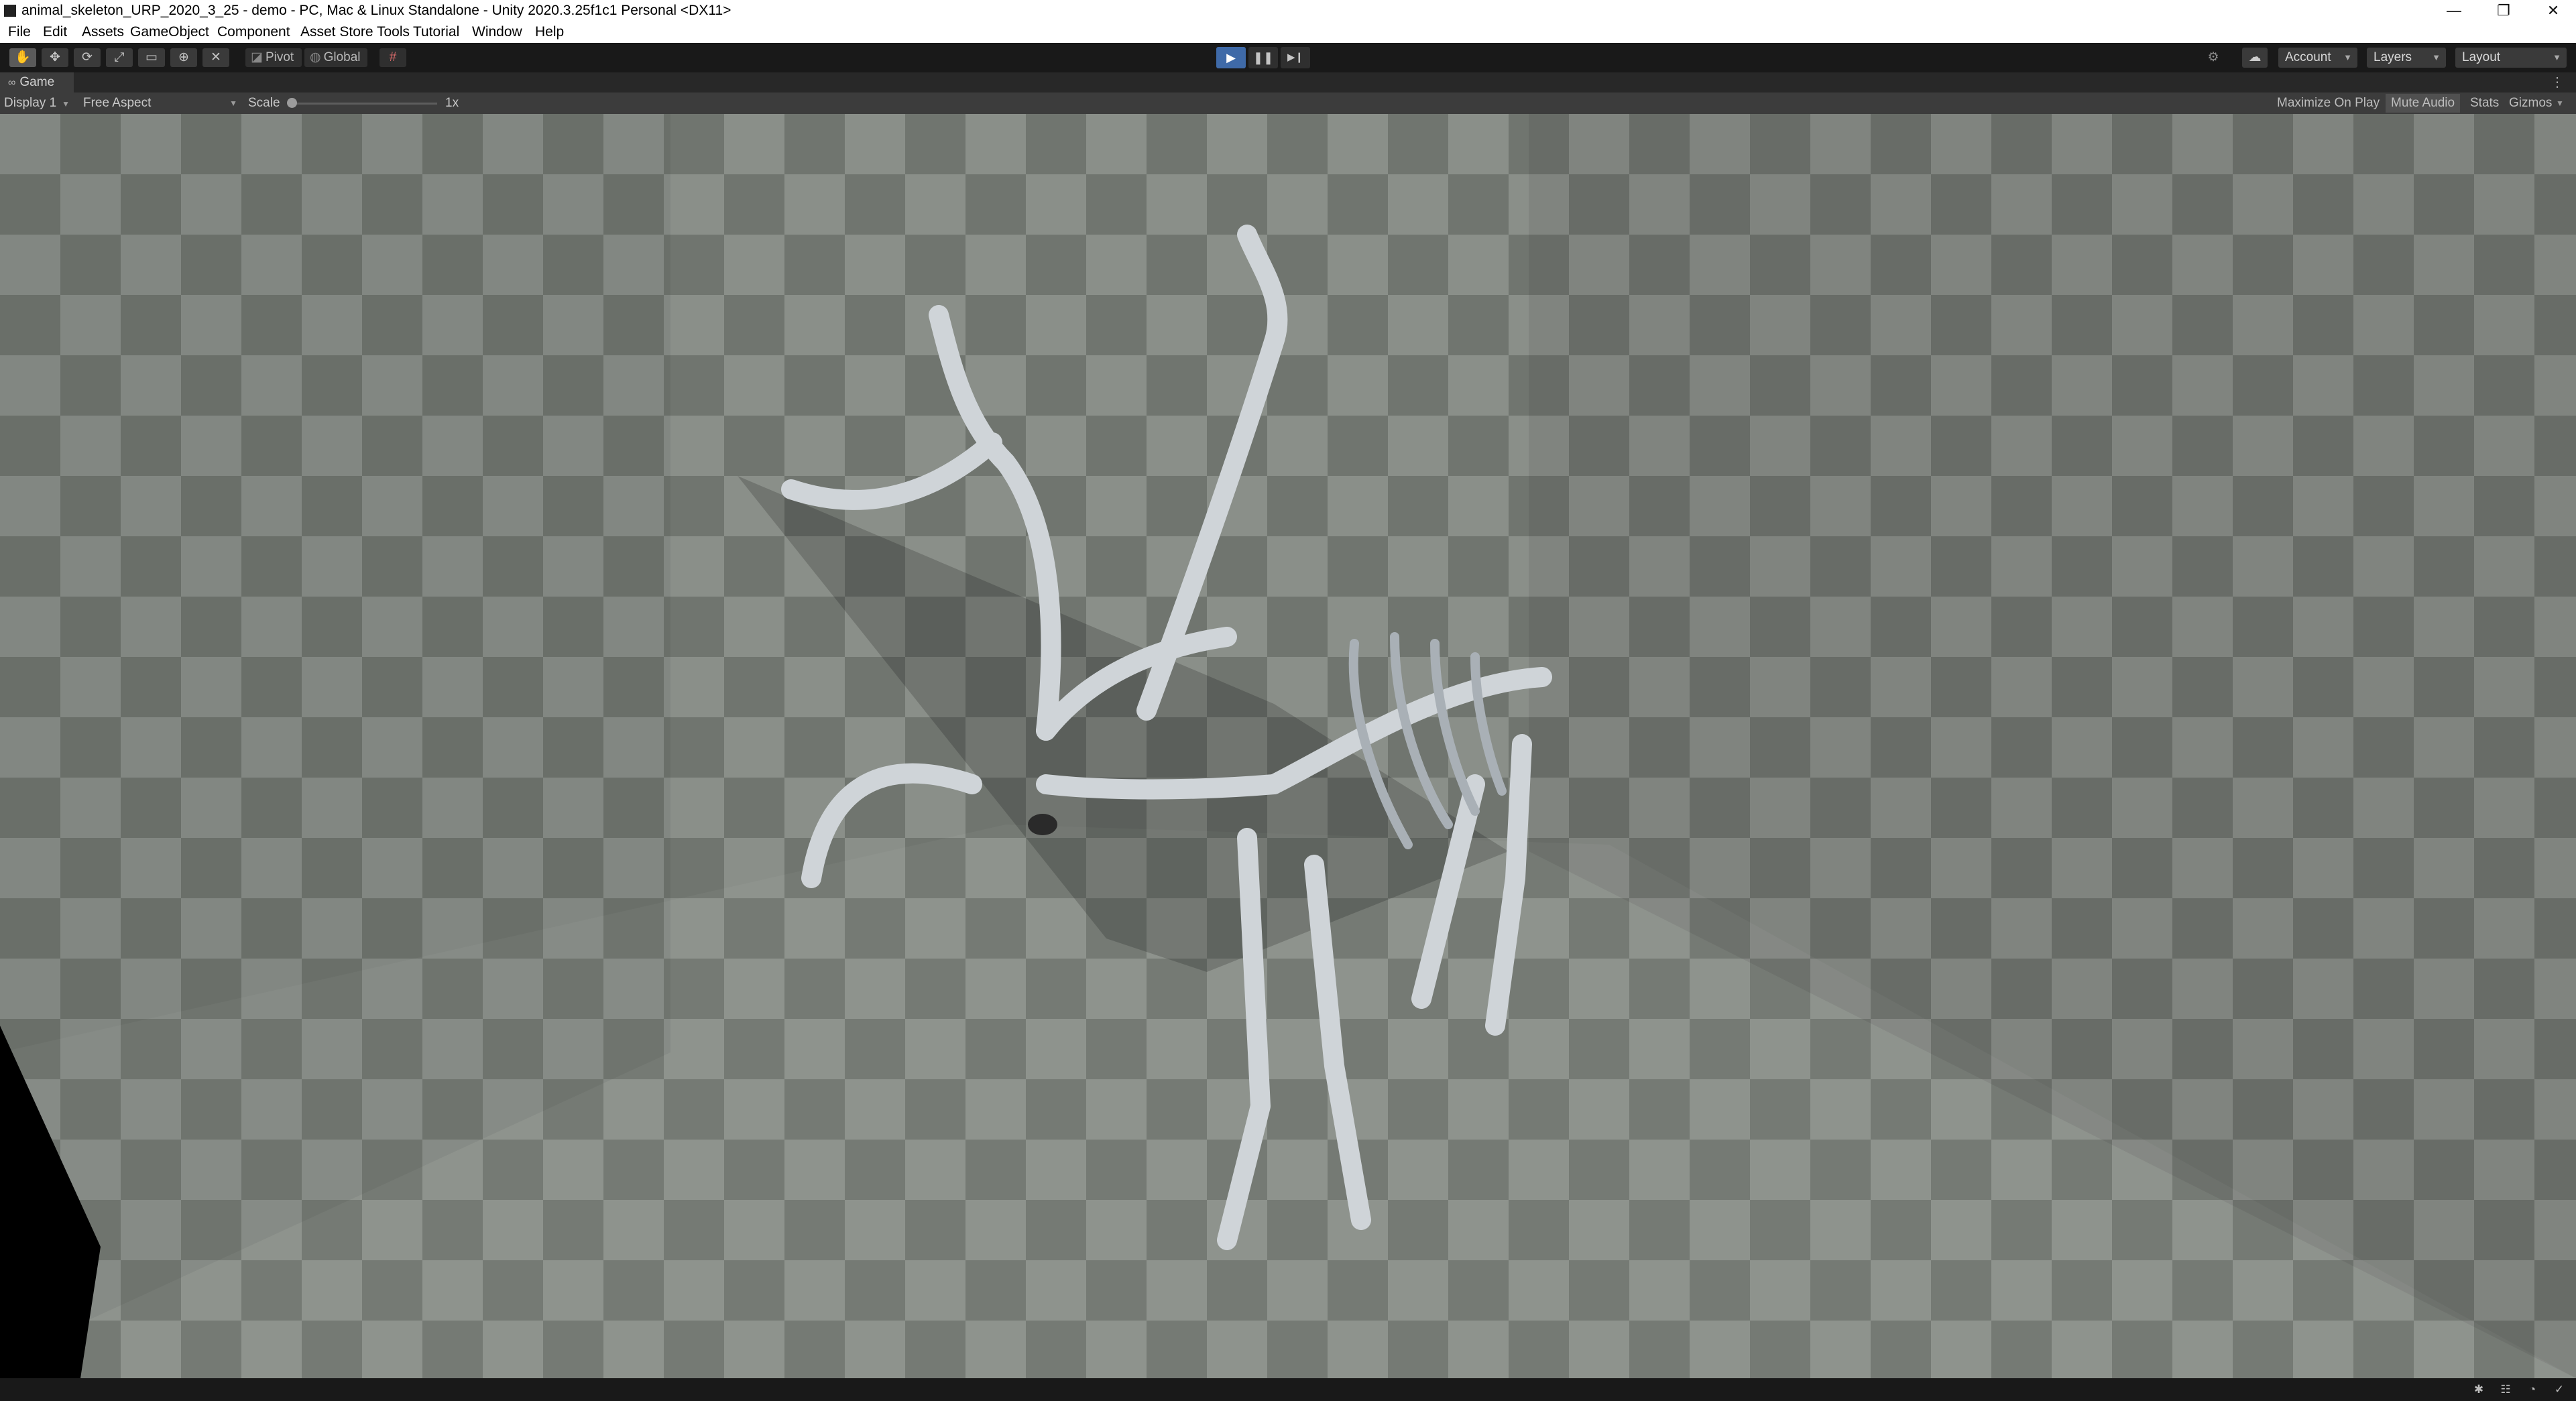 Image resolution: width=2576 pixels, height=1401 pixels. What do you see at coordinates (2503, 11) in the screenshot?
I see `maximize-button: ❐` at bounding box center [2503, 11].